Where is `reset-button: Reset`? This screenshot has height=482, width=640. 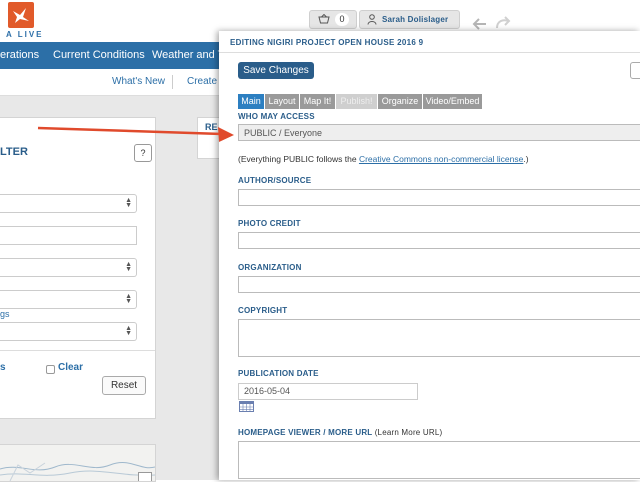
reset-button: Reset is located at coordinates (124, 385).